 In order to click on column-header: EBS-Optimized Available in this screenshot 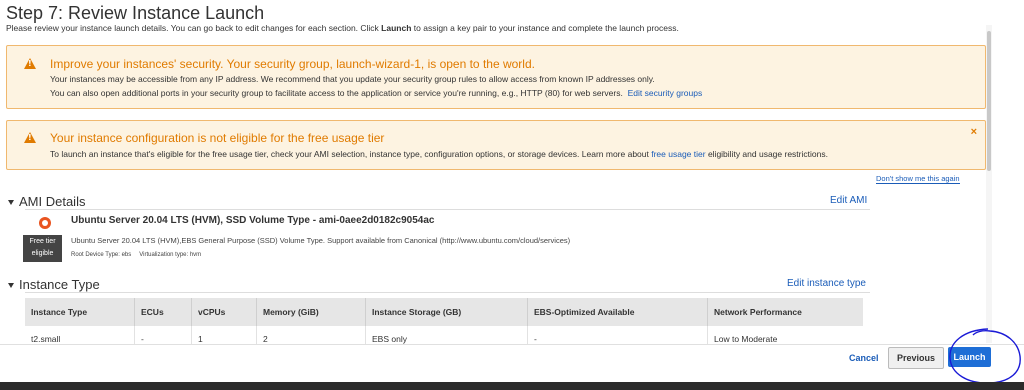, I will do `click(617, 312)`.